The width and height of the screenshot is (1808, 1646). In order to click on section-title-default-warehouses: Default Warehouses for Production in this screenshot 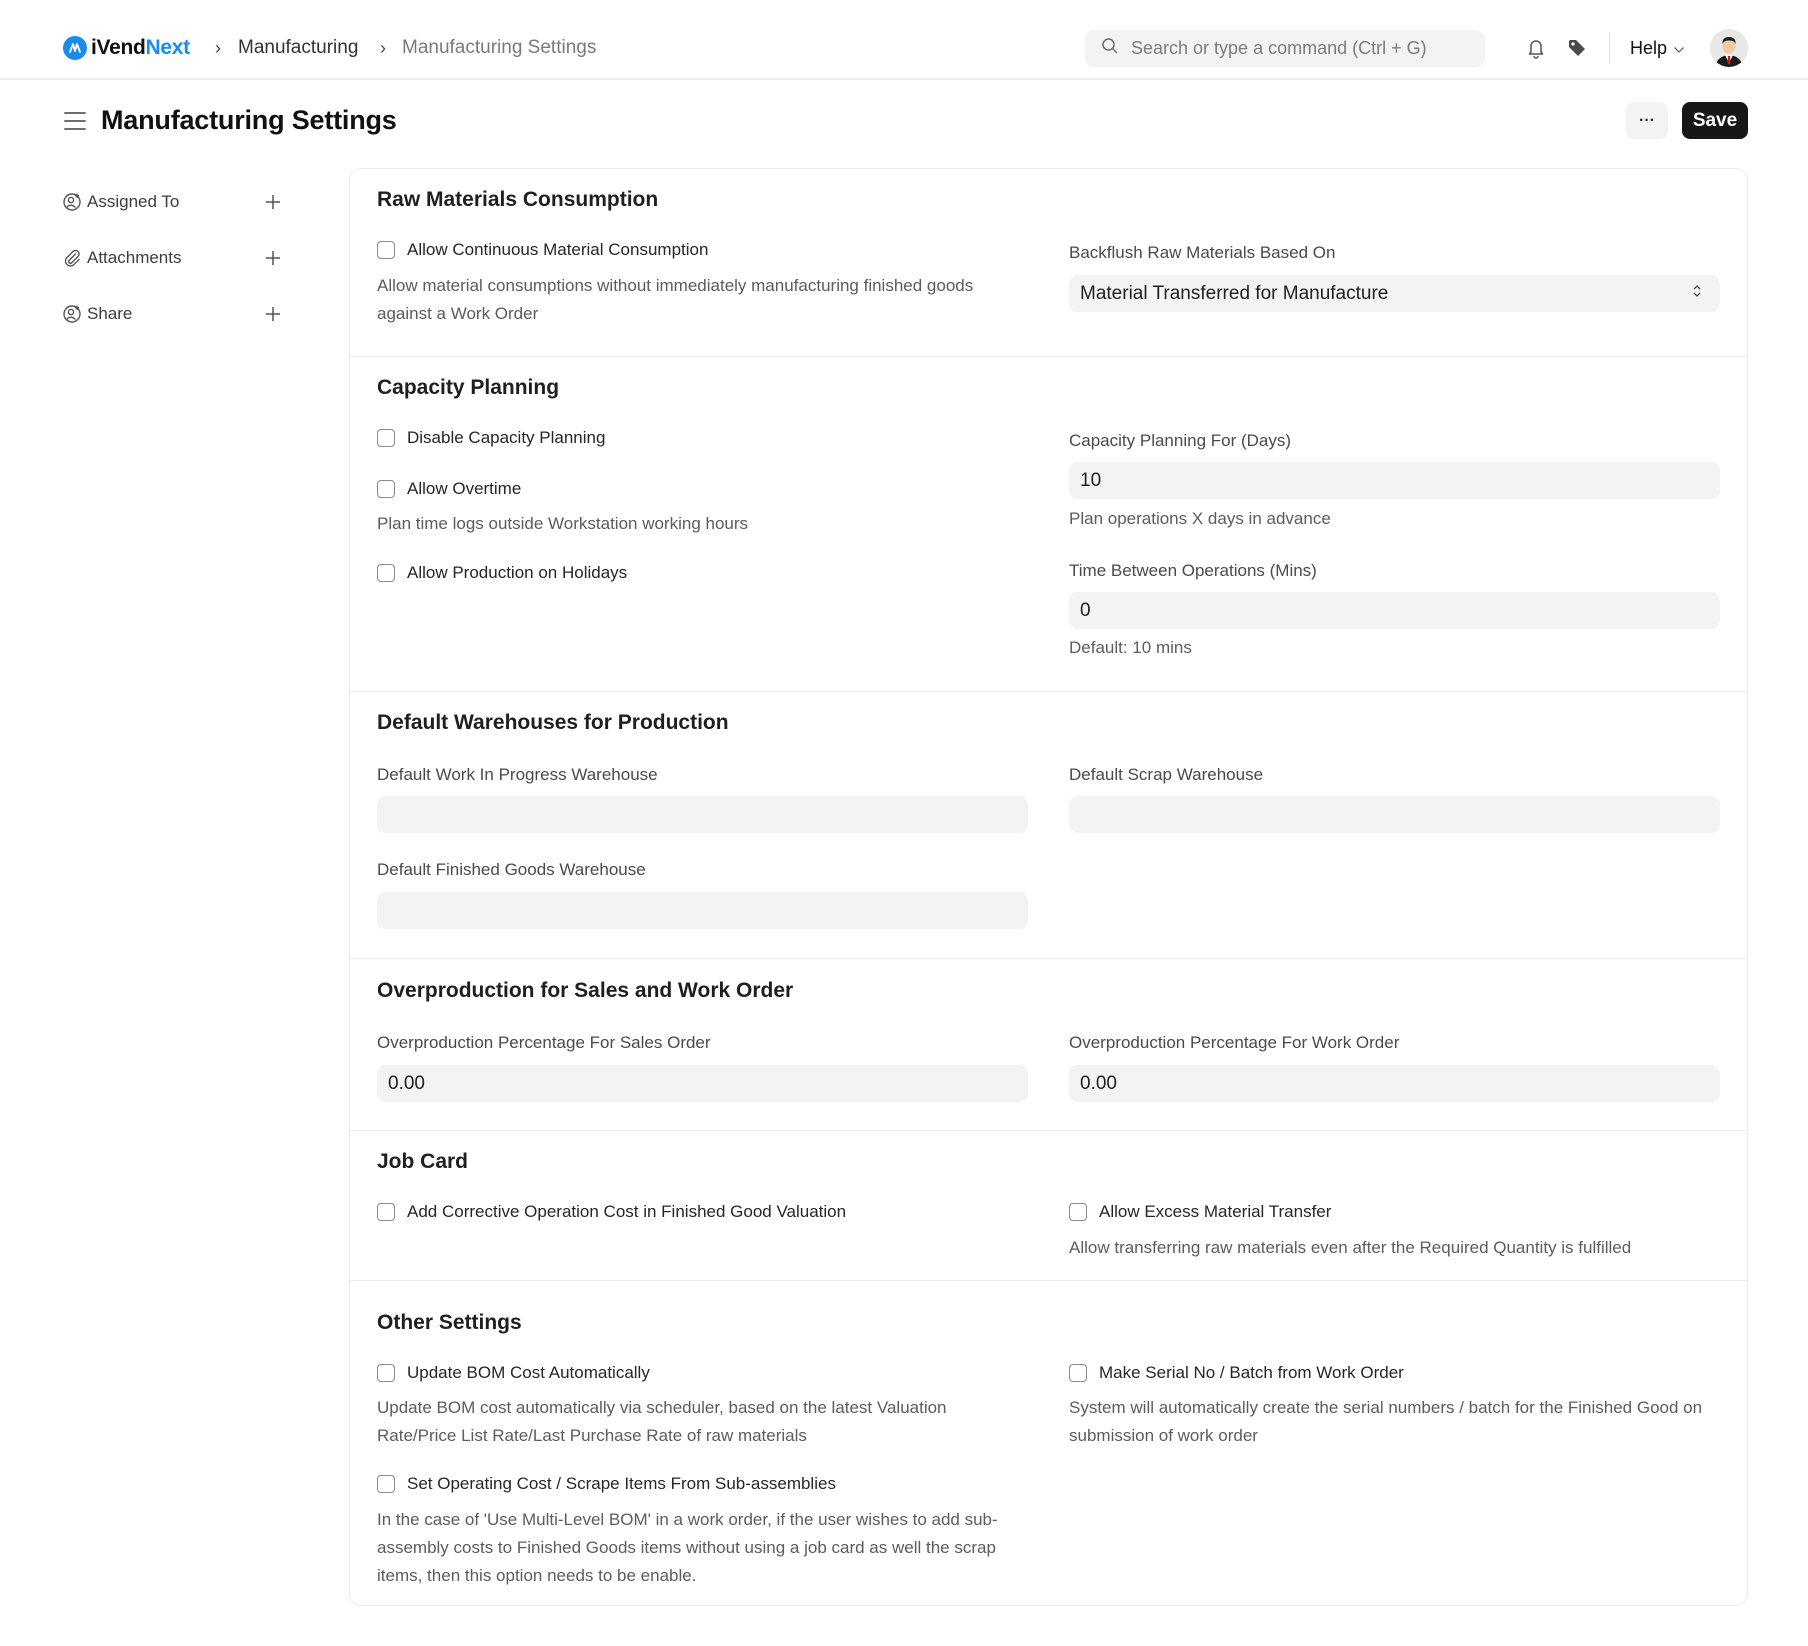, I will do `click(553, 722)`.